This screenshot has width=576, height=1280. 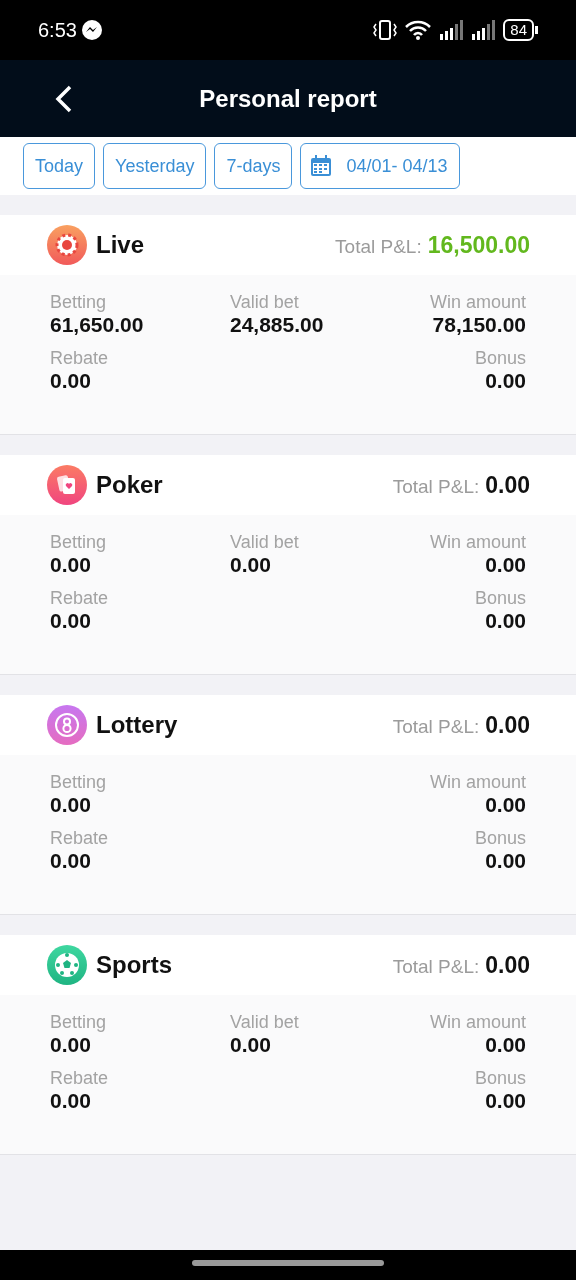 I want to click on soccer-ball-icon, so click(x=67, y=965).